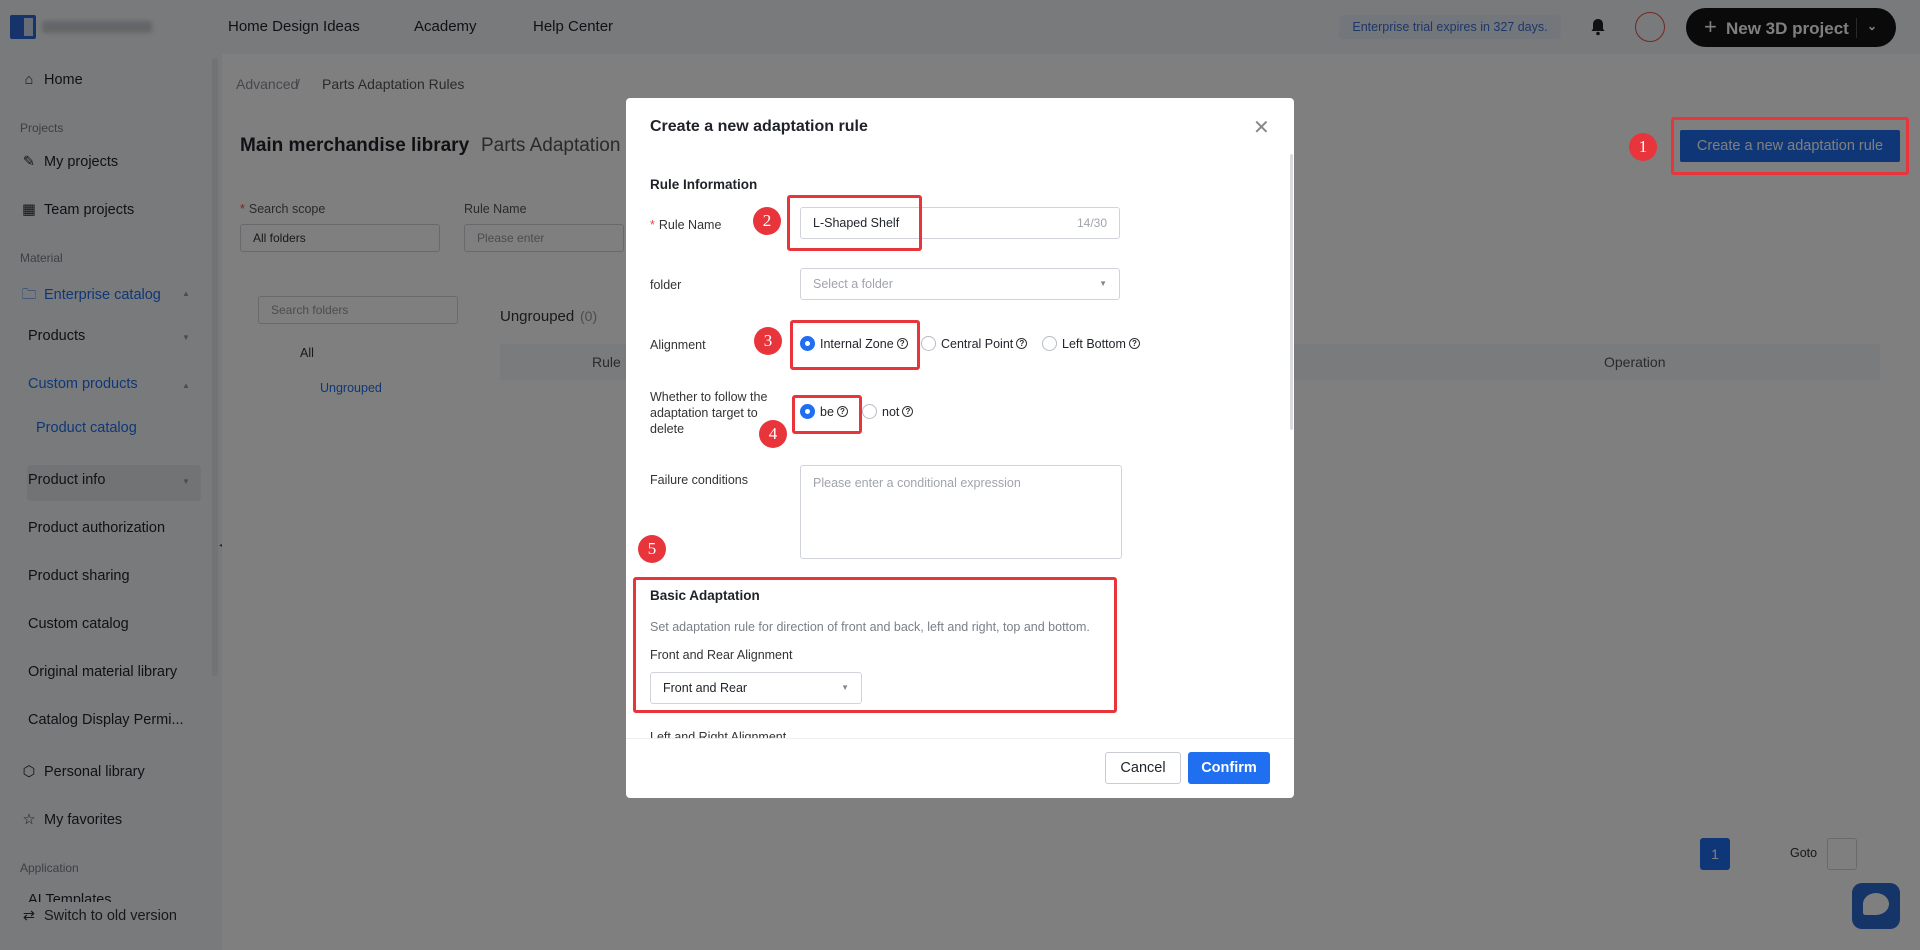 Image resolution: width=1920 pixels, height=950 pixels. What do you see at coordinates (666, 285) in the screenshot?
I see `folder-label: folder` at bounding box center [666, 285].